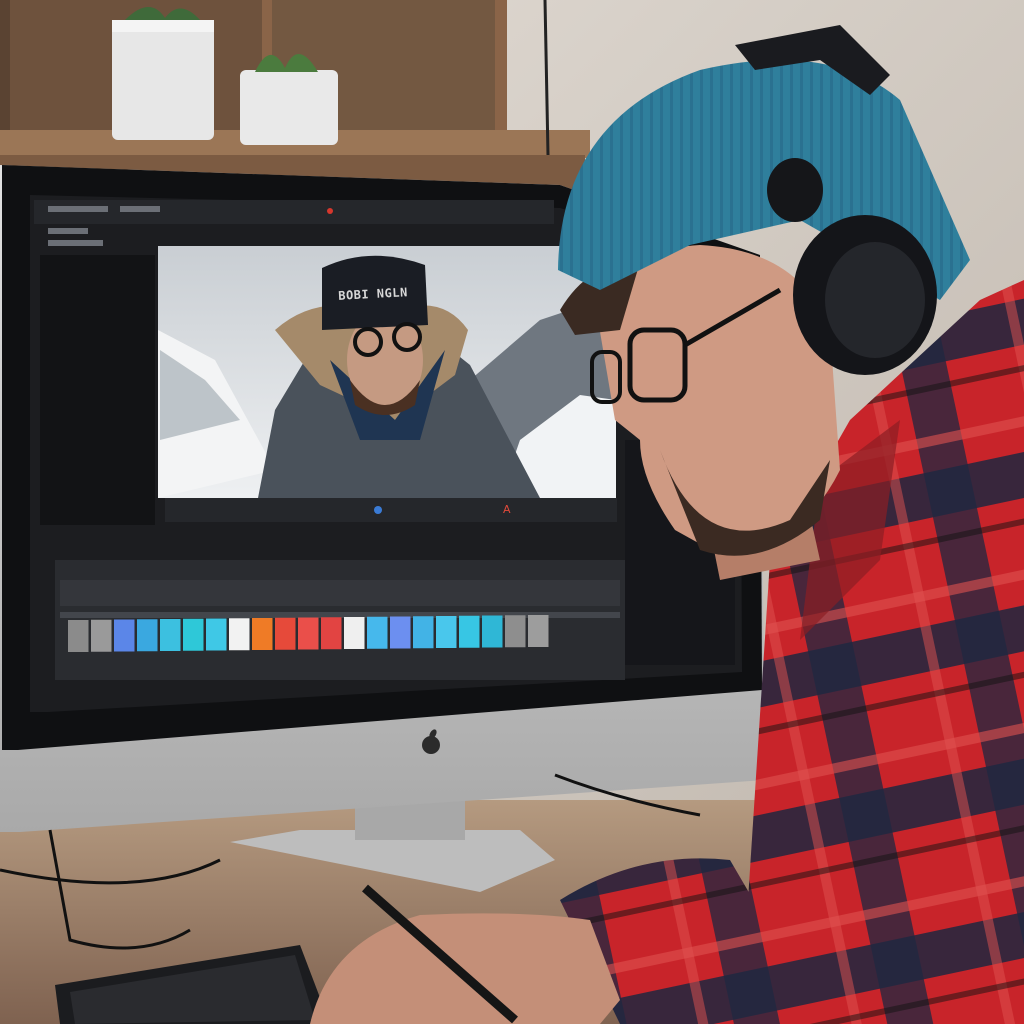 This screenshot has height=1024, width=1024. Describe the element at coordinates (163, 73) in the screenshot. I see `plant-pot-left` at that location.